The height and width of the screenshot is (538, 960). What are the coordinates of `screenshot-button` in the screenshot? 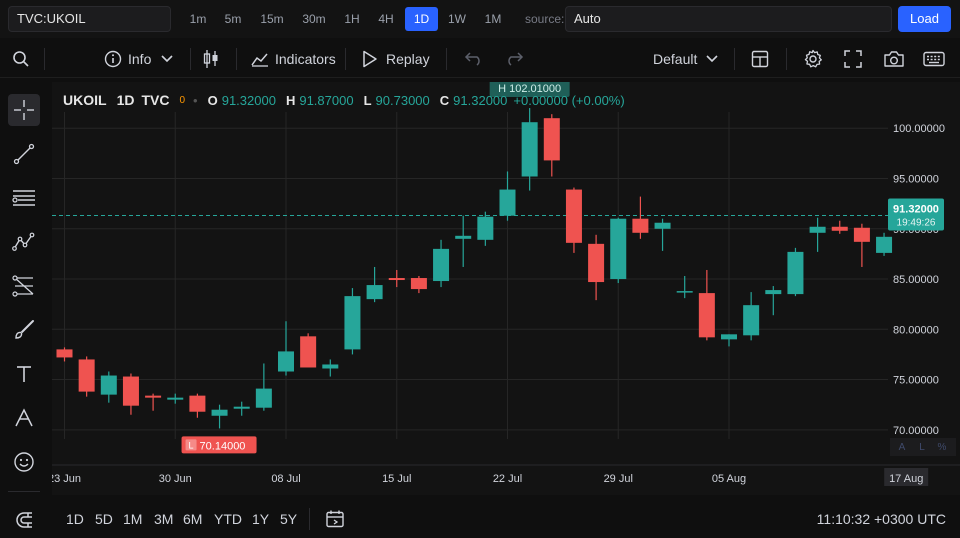 It's located at (894, 59).